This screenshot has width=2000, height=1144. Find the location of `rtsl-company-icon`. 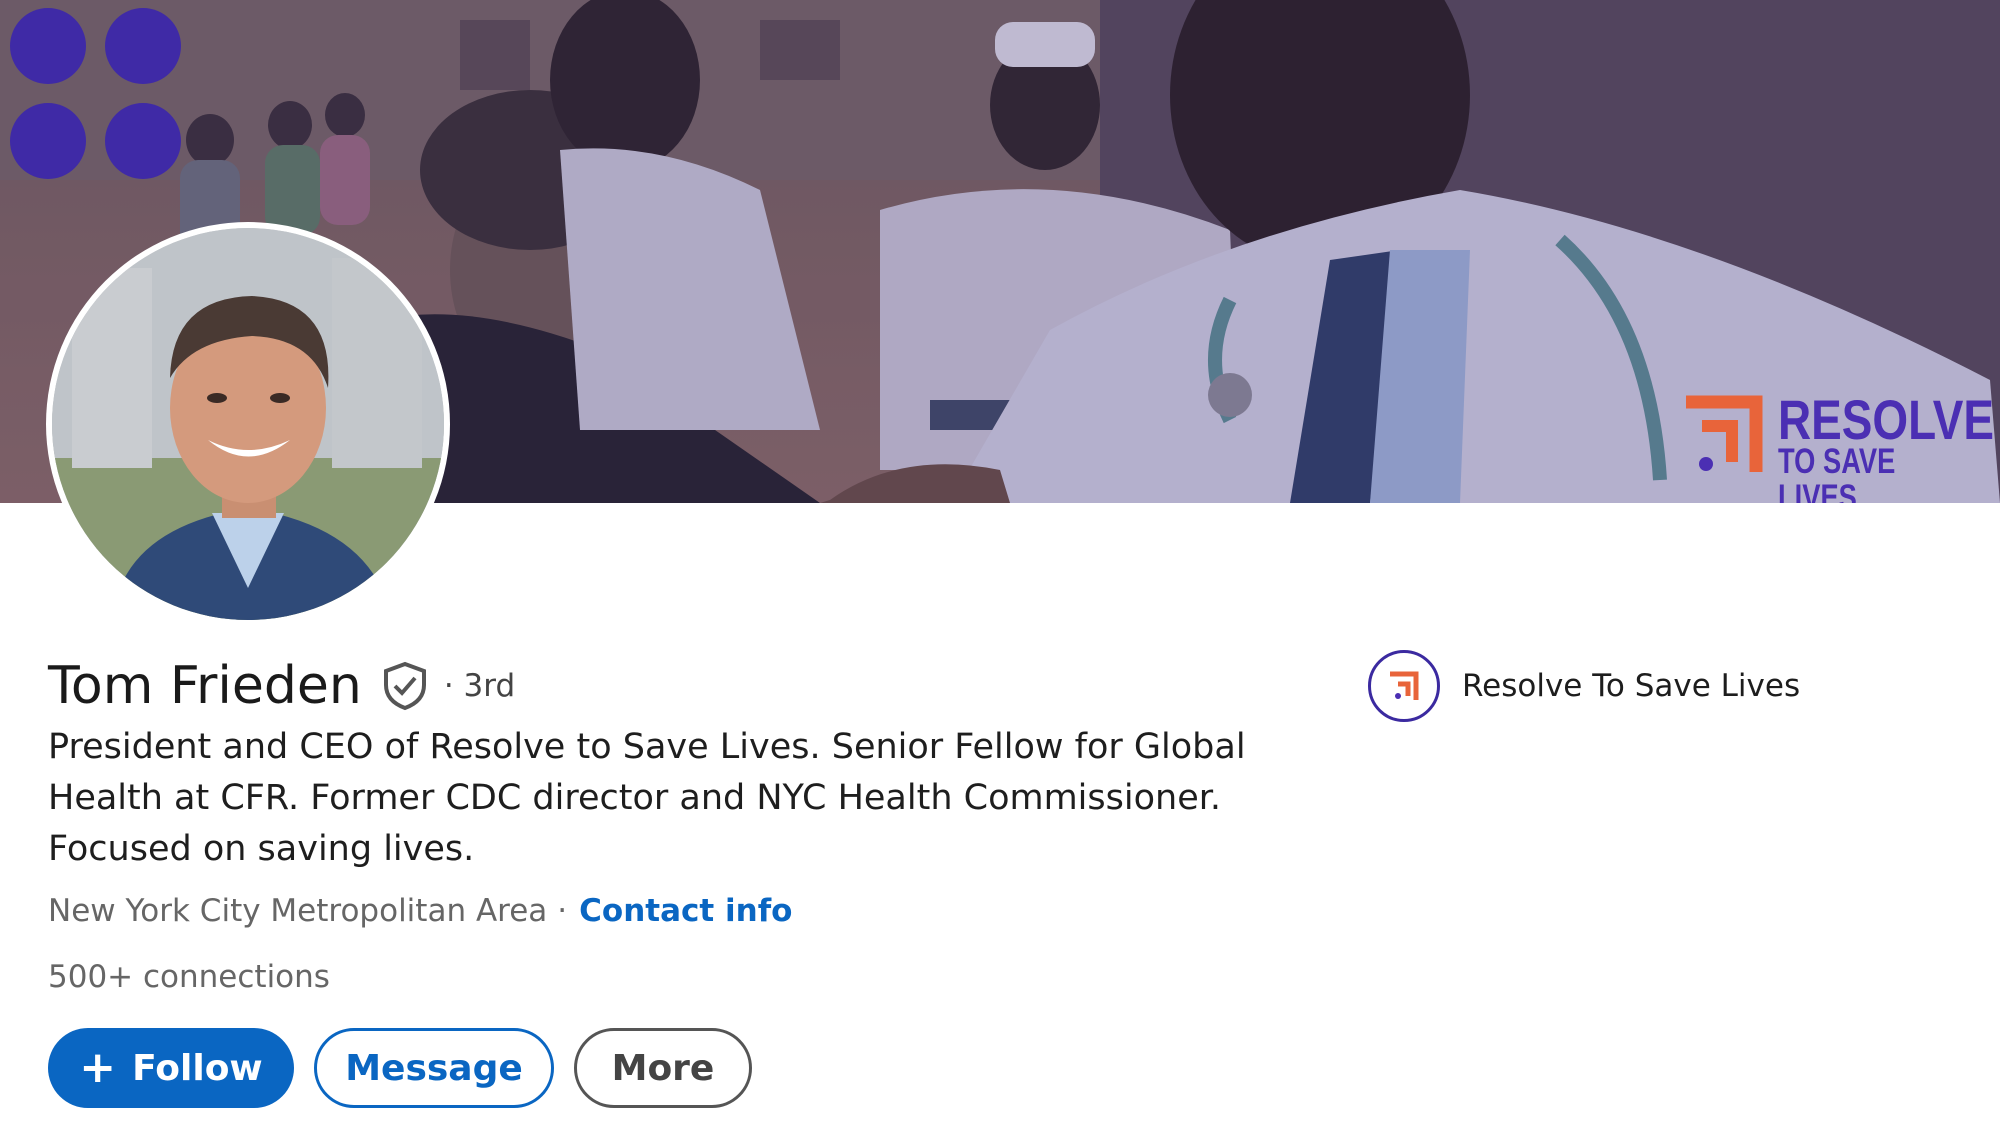

rtsl-company-icon is located at coordinates (1404, 685).